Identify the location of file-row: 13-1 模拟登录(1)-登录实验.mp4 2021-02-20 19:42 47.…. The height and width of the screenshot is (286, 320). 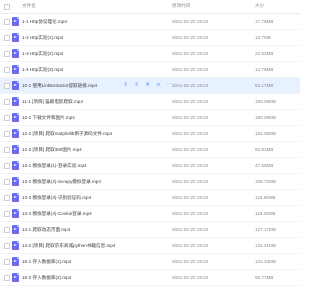
(150, 166).